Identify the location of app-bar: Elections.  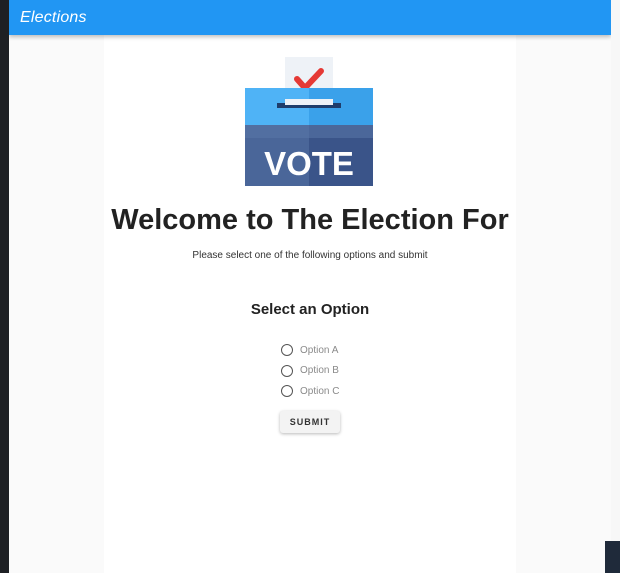
(310, 17).